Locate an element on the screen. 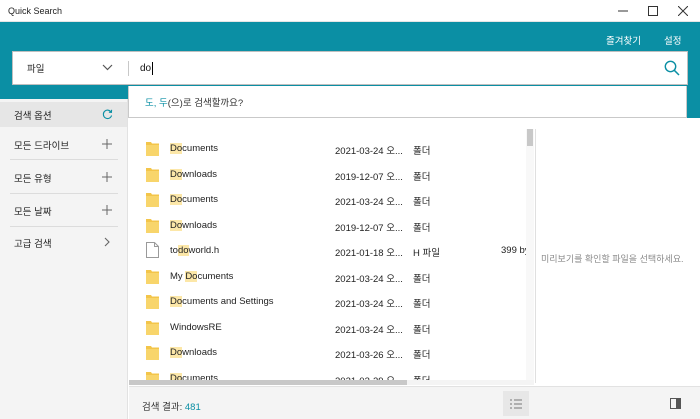  sidebar-item-types: 모든 유형 is located at coordinates (63, 177).